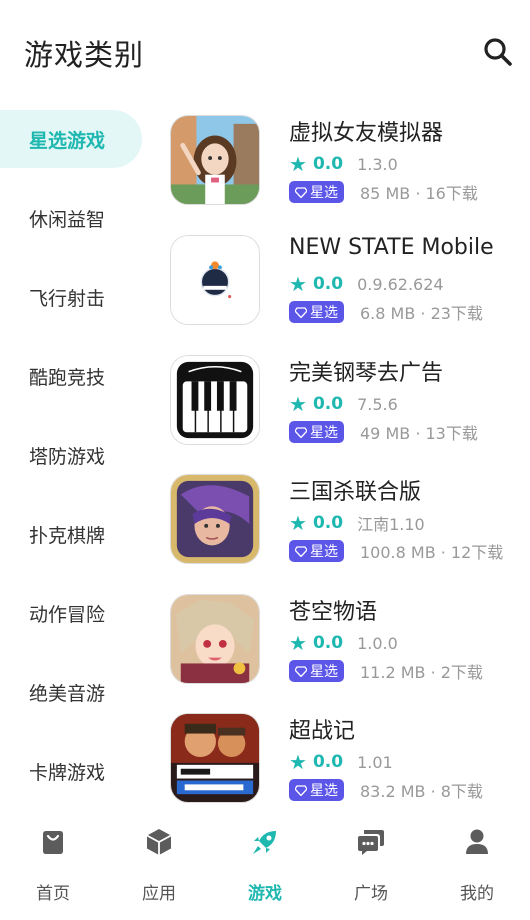 This screenshot has height=920, width=530. What do you see at coordinates (371, 842) in the screenshot?
I see `chat-icon` at bounding box center [371, 842].